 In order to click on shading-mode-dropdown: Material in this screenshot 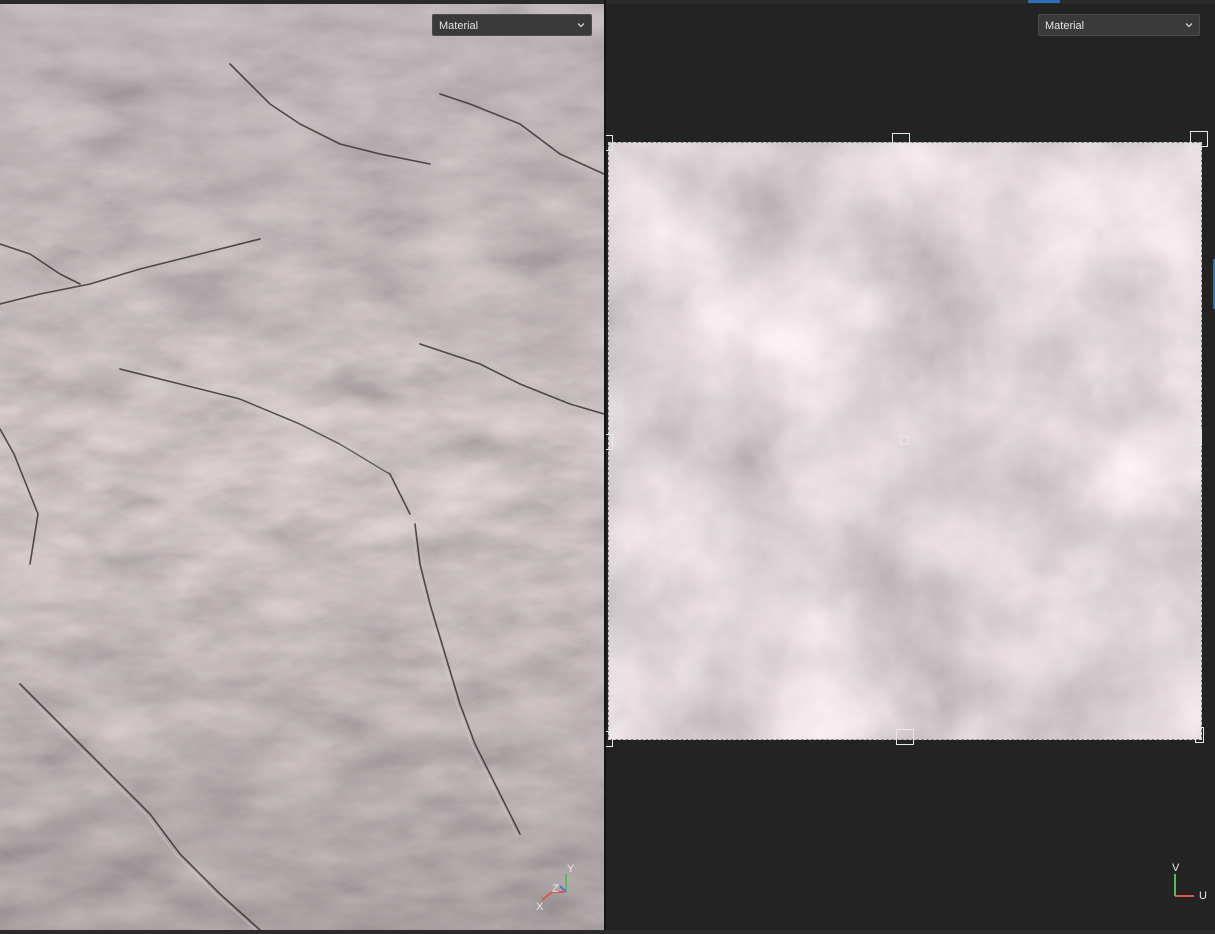, I will do `click(512, 25)`.